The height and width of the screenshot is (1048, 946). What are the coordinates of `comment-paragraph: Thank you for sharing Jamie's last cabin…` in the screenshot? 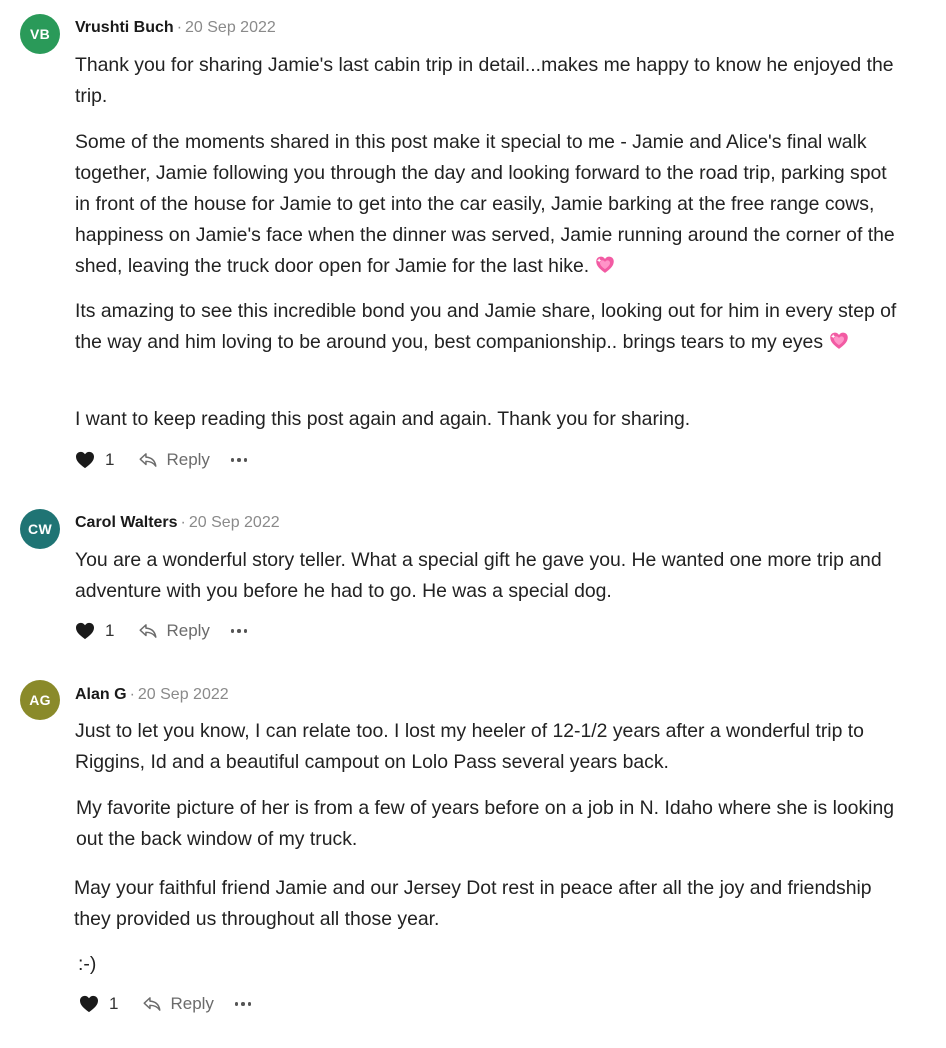 It's located at (484, 80).